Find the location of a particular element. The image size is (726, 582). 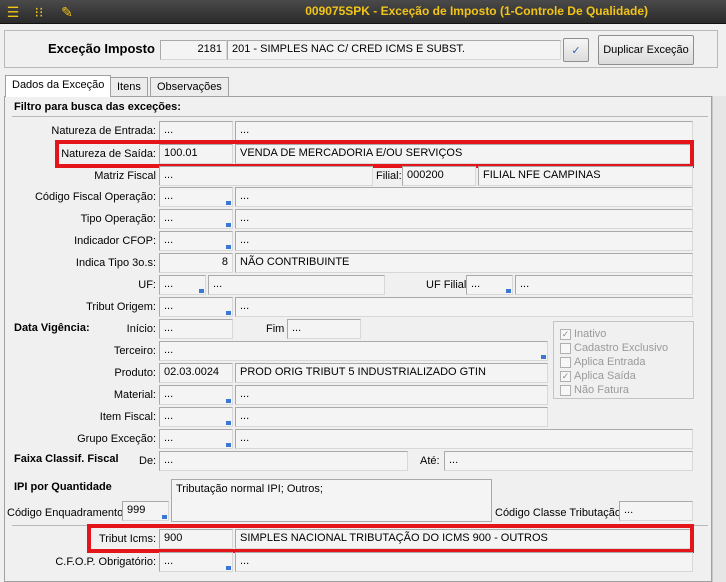

codigo-enquadramento-label: Código Enquadramento is located at coordinates (65, 513).